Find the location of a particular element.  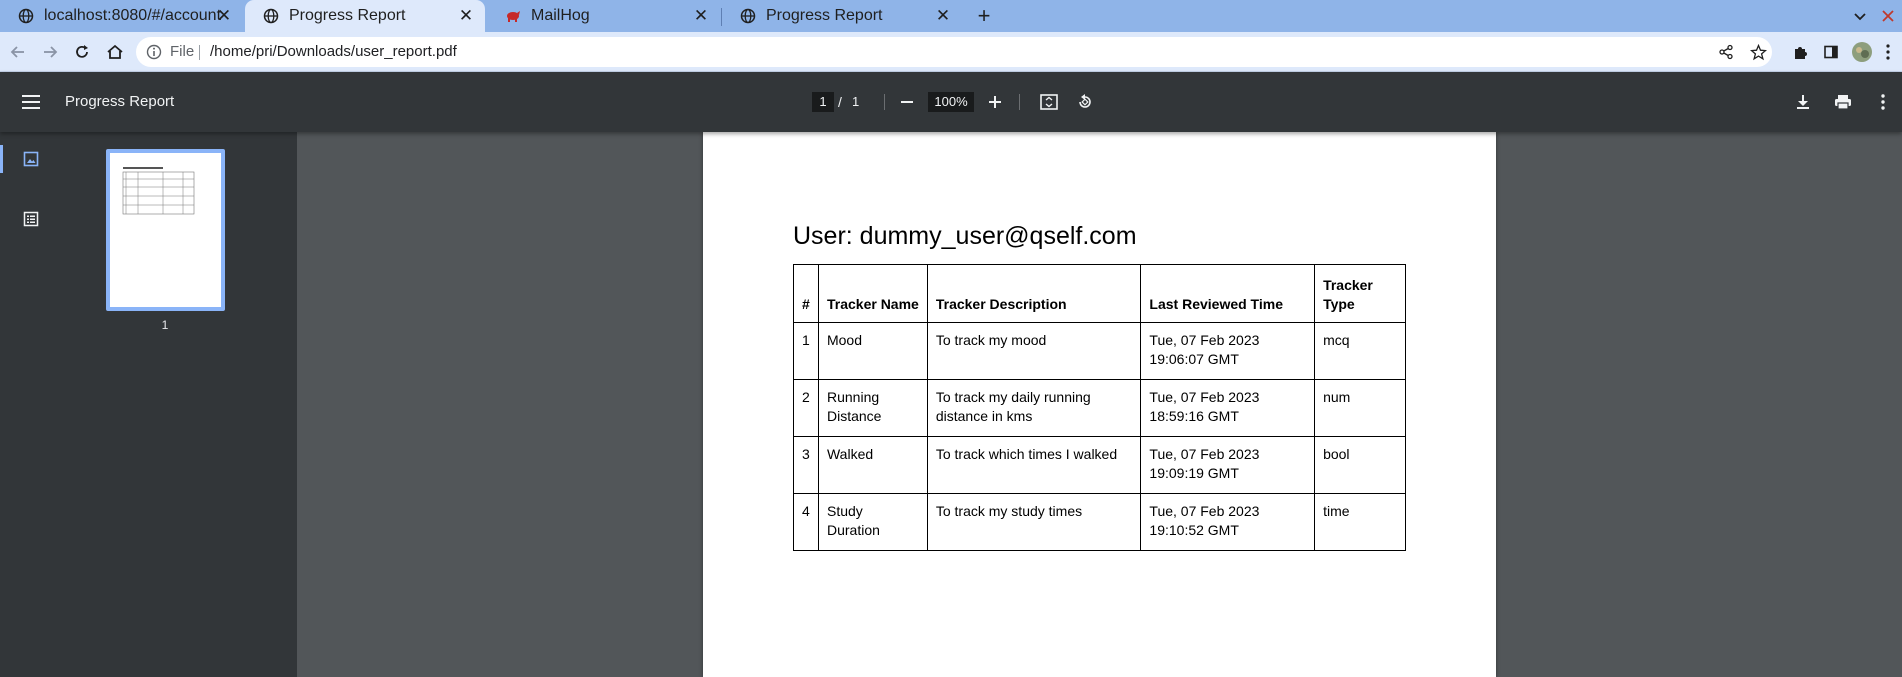

table-cell: To track my mood is located at coordinates (1034, 351).